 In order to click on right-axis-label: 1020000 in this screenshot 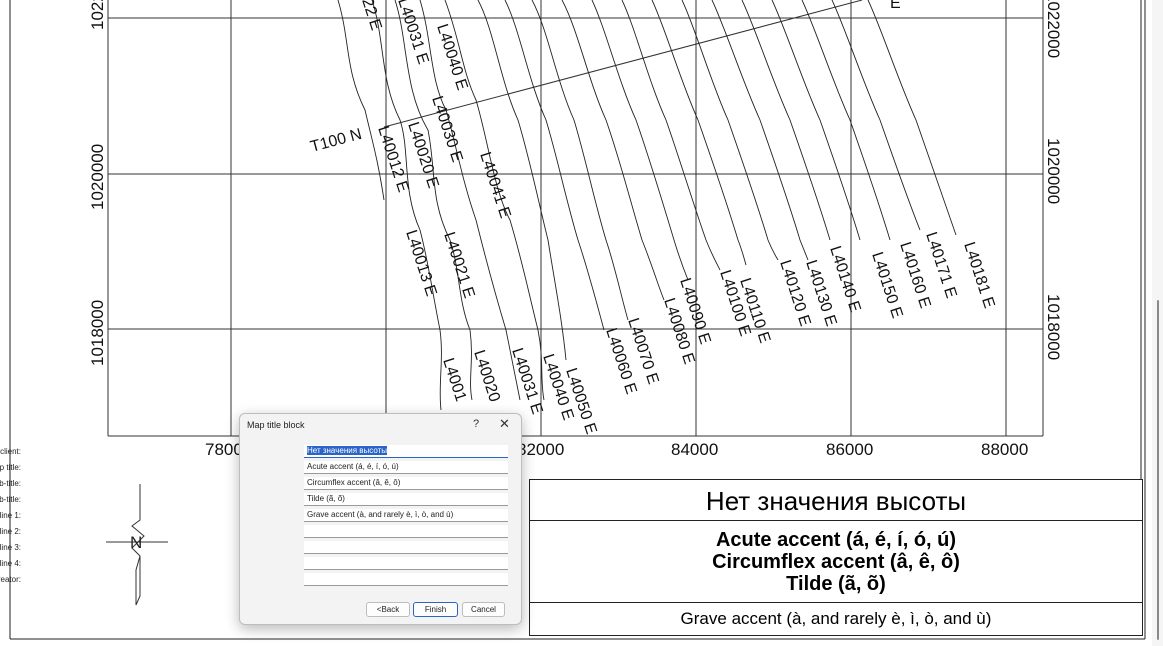, I will do `click(1053, 171)`.